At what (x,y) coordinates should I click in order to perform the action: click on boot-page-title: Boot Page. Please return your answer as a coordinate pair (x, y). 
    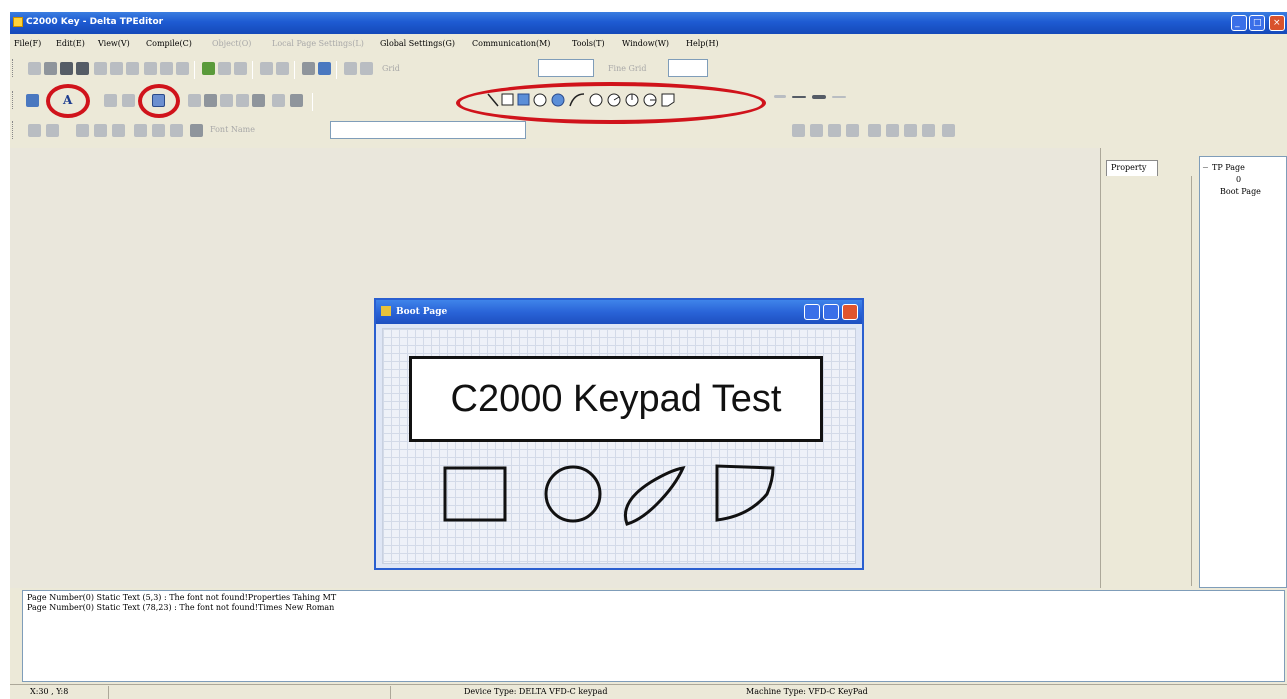
    Looking at the image, I should click on (422, 312).